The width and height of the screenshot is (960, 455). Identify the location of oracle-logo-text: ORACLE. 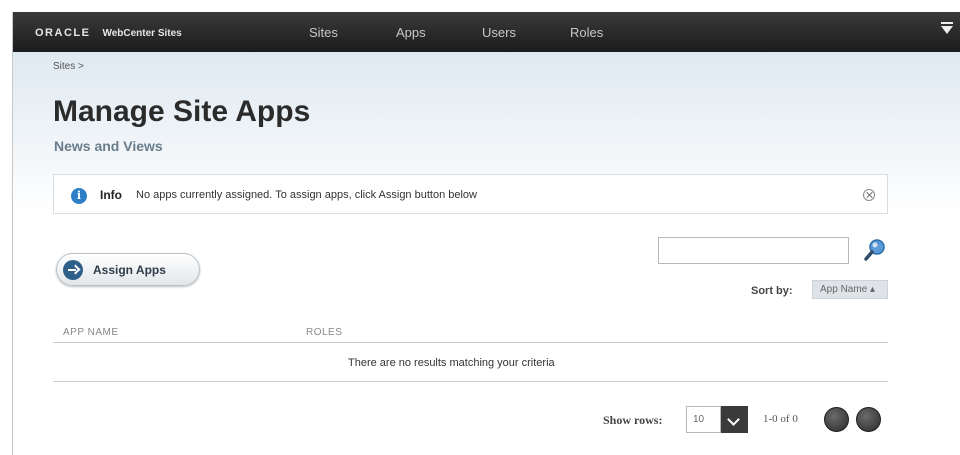
(63, 33).